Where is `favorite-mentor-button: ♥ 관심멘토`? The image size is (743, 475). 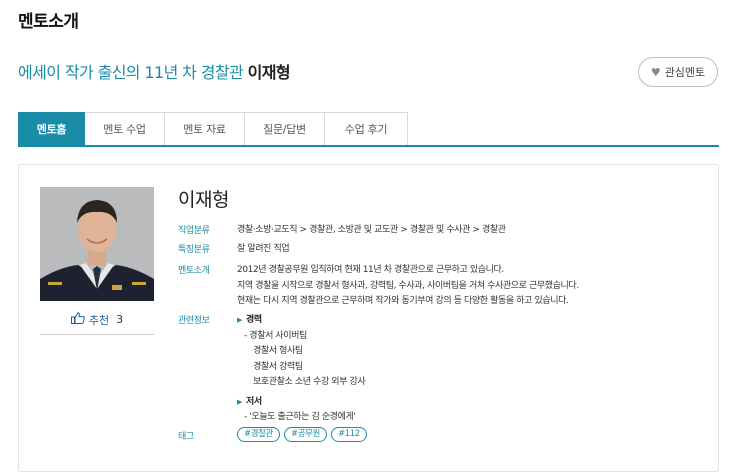 favorite-mentor-button: ♥ 관심멘토 is located at coordinates (678, 72).